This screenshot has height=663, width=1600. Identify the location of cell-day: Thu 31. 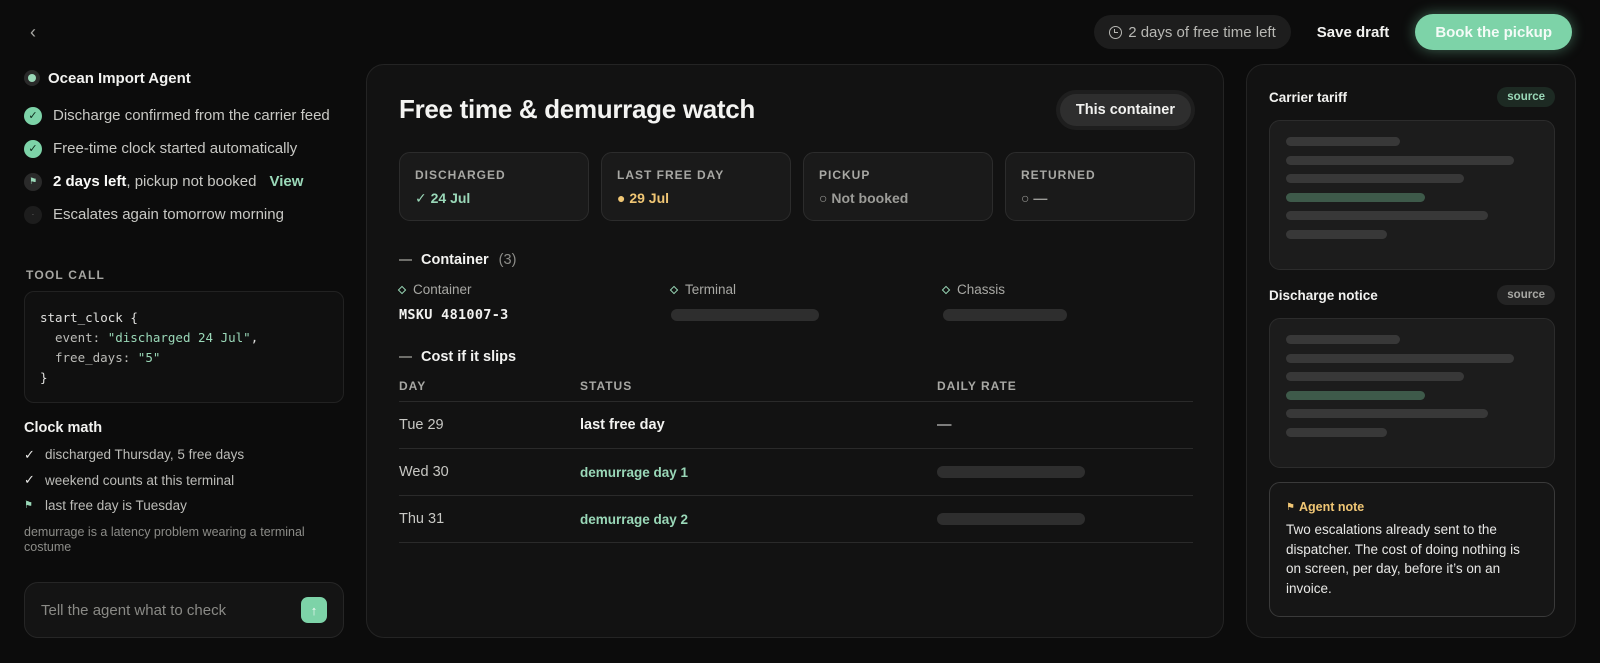
(422, 519).